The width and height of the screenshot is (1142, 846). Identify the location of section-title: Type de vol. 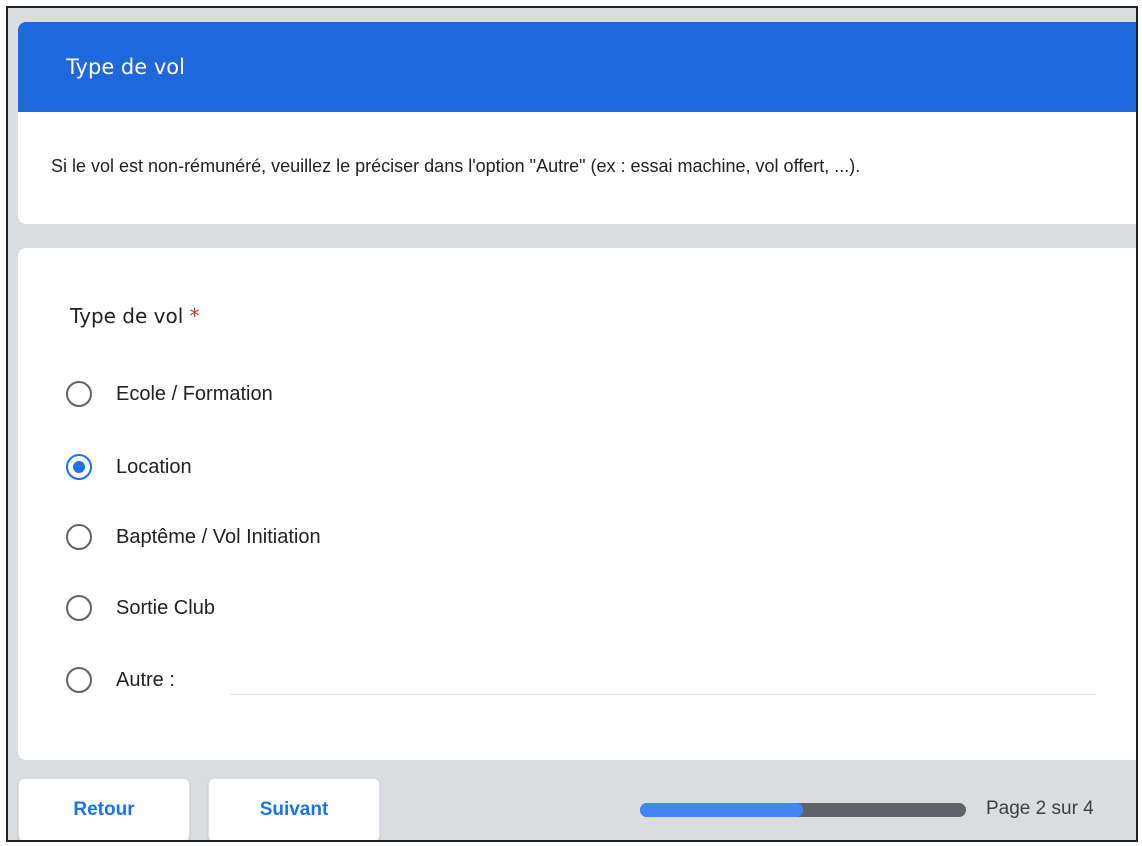
(125, 67).